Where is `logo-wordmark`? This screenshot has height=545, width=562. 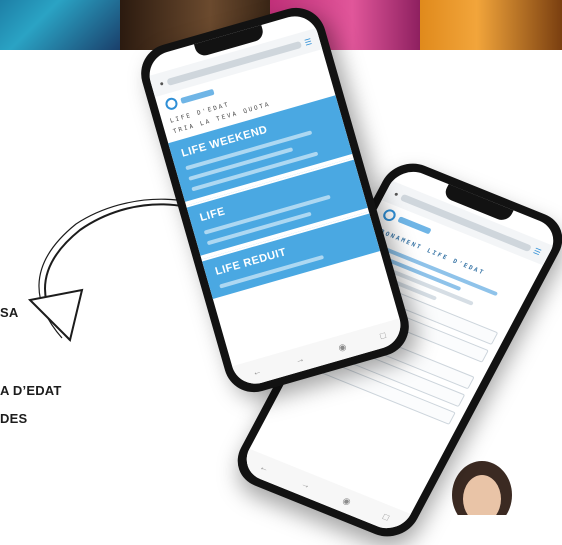
logo-wordmark is located at coordinates (197, 96).